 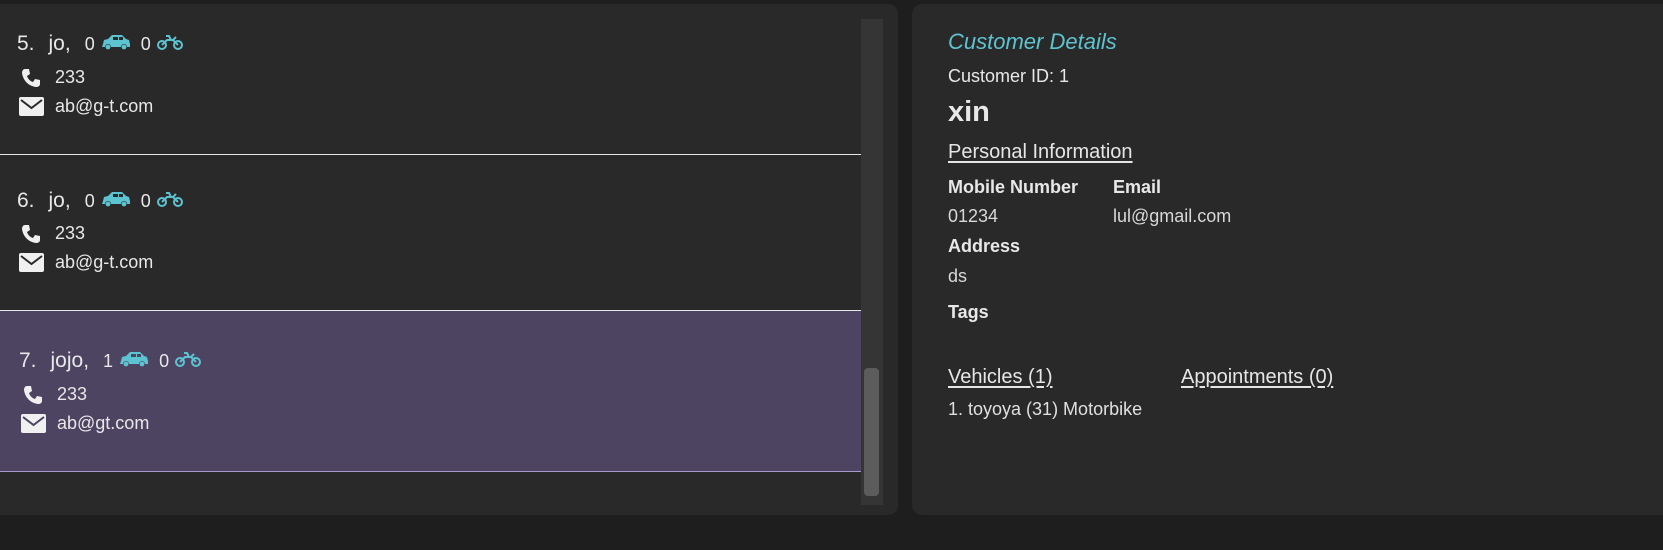 I want to click on card-title-row: 6. jo, 0 0, so click(x=105, y=201).